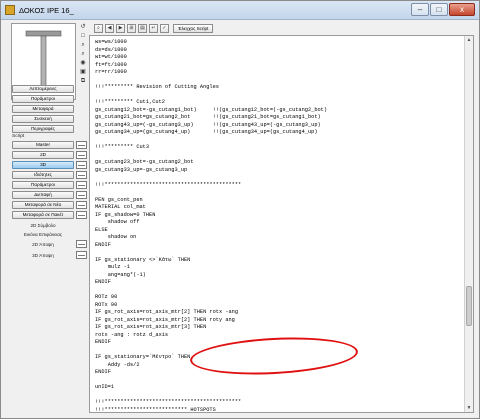  I want to click on code-line: ELSE, so click(279, 231).